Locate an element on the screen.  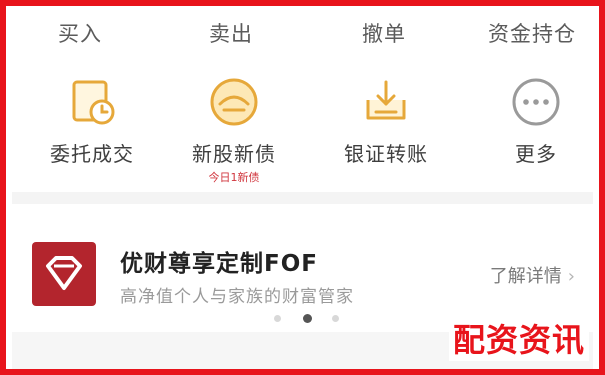
function-orders-trades: 委托成交 is located at coordinates (92, 120).